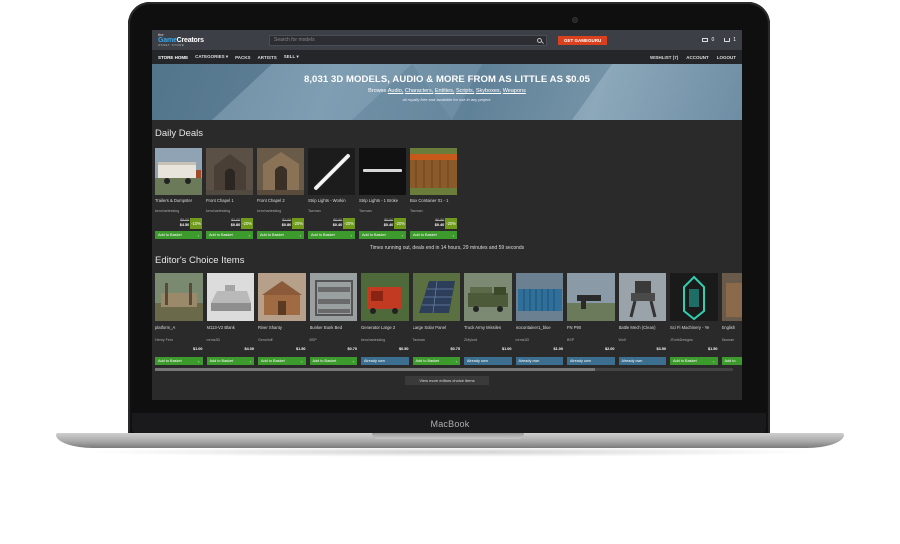  What do you see at coordinates (730, 40) in the screenshot?
I see `cart-link: 1` at bounding box center [730, 40].